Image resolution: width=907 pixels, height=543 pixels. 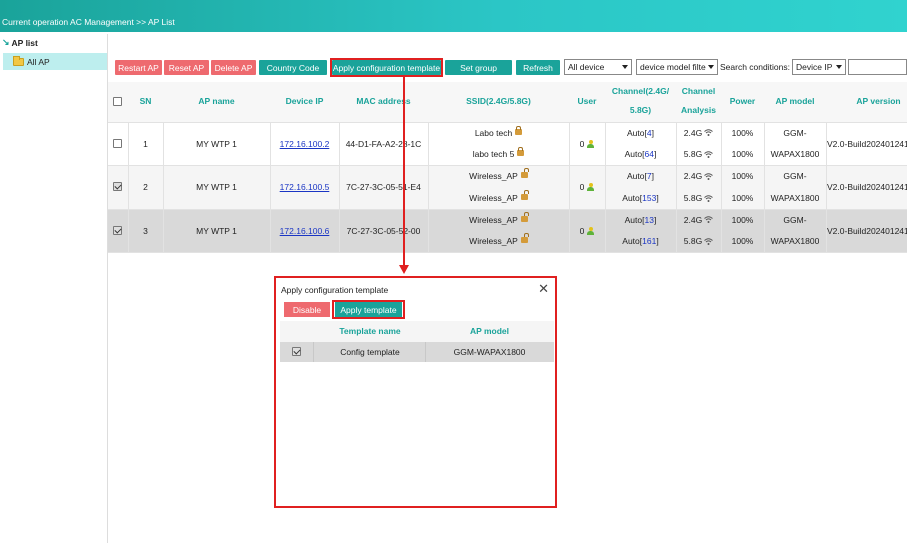 I want to click on model-filter-select: device model filte, so click(x=677, y=67).